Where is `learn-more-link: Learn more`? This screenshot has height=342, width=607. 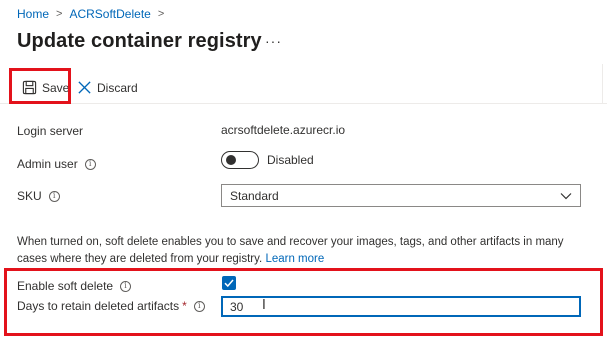
learn-more-link: Learn more is located at coordinates (294, 259).